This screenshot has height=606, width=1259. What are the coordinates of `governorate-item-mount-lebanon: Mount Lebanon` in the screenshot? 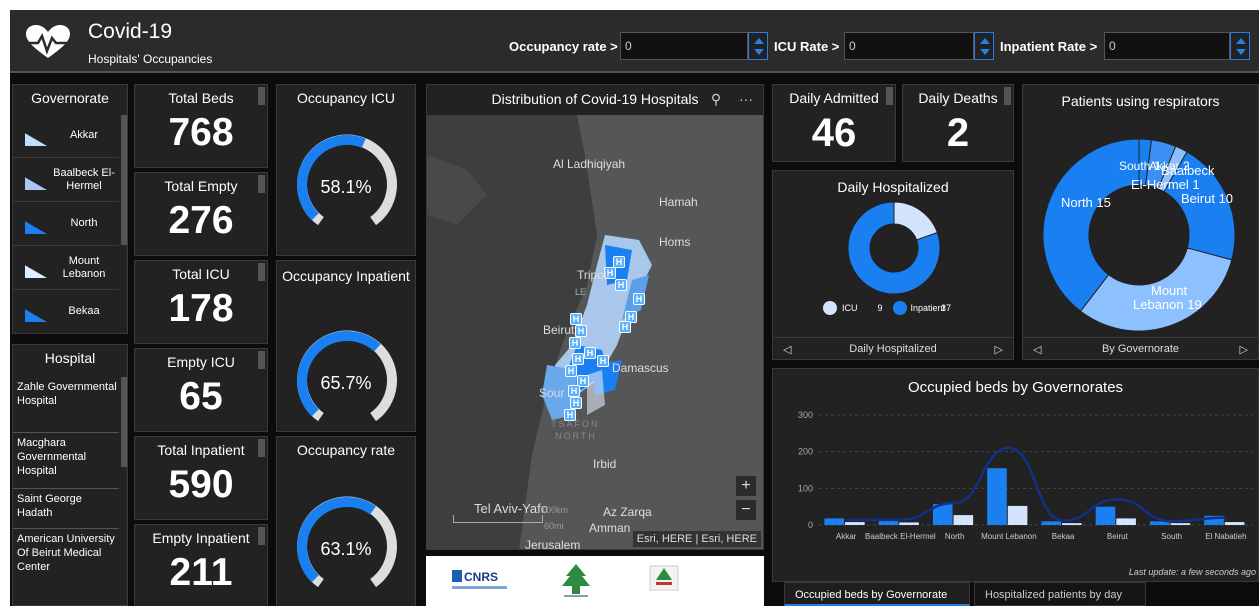 It's located at (66, 268).